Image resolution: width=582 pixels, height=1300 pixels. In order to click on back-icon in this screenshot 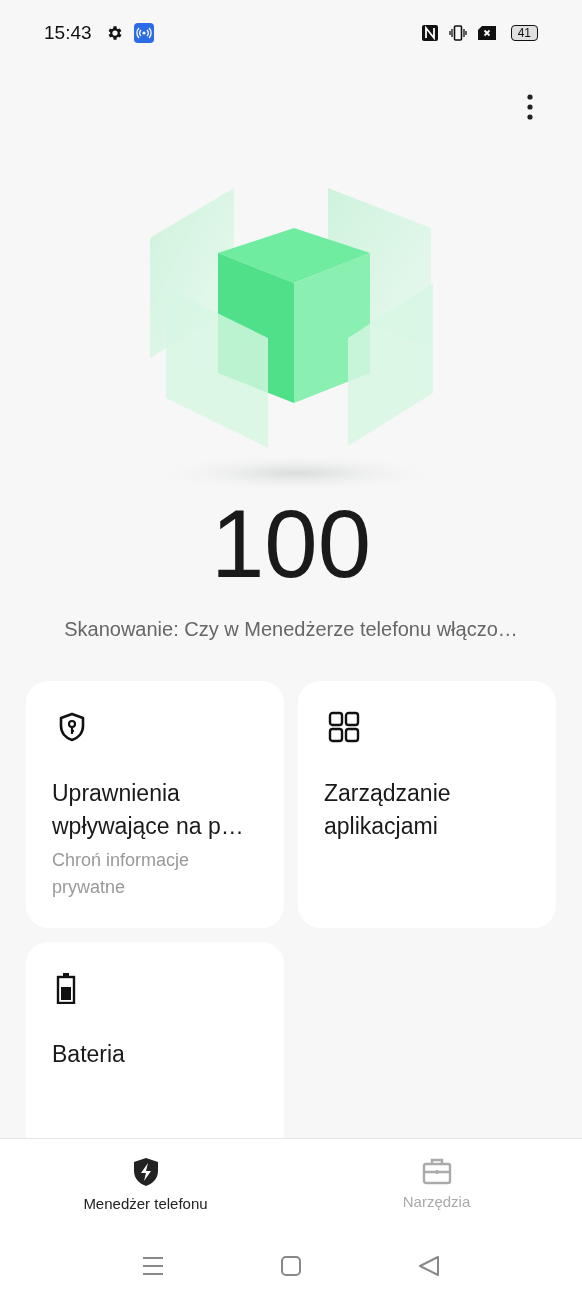, I will do `click(429, 1265)`.